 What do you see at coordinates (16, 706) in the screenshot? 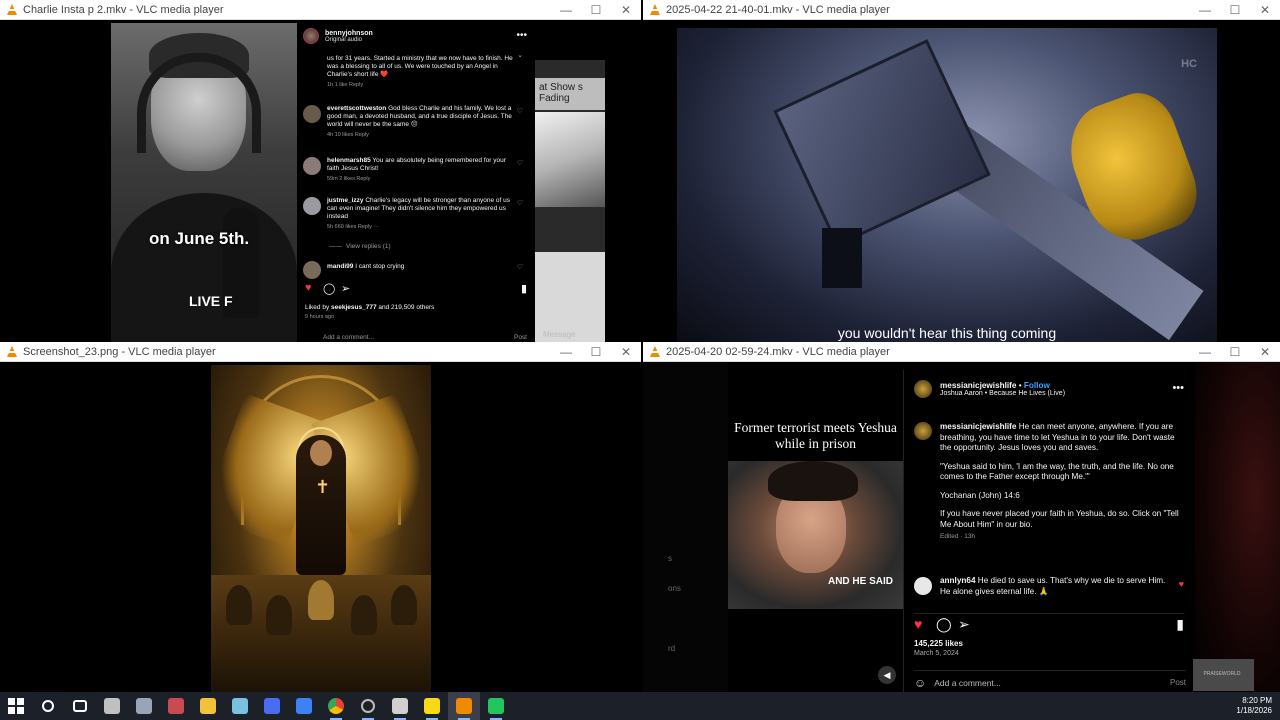
I see `start-icon` at bounding box center [16, 706].